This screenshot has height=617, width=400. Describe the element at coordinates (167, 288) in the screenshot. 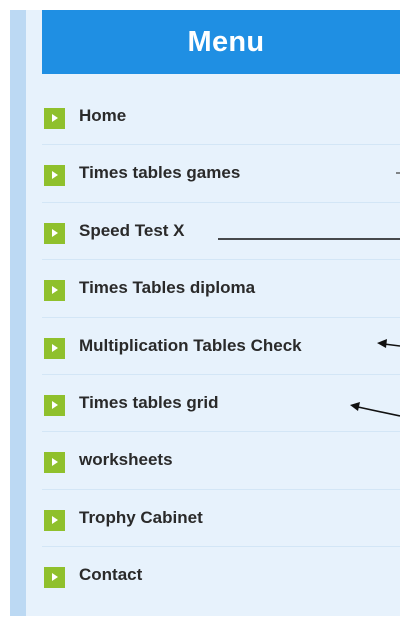

I see `menu-item-label: Times Tables diploma` at that location.